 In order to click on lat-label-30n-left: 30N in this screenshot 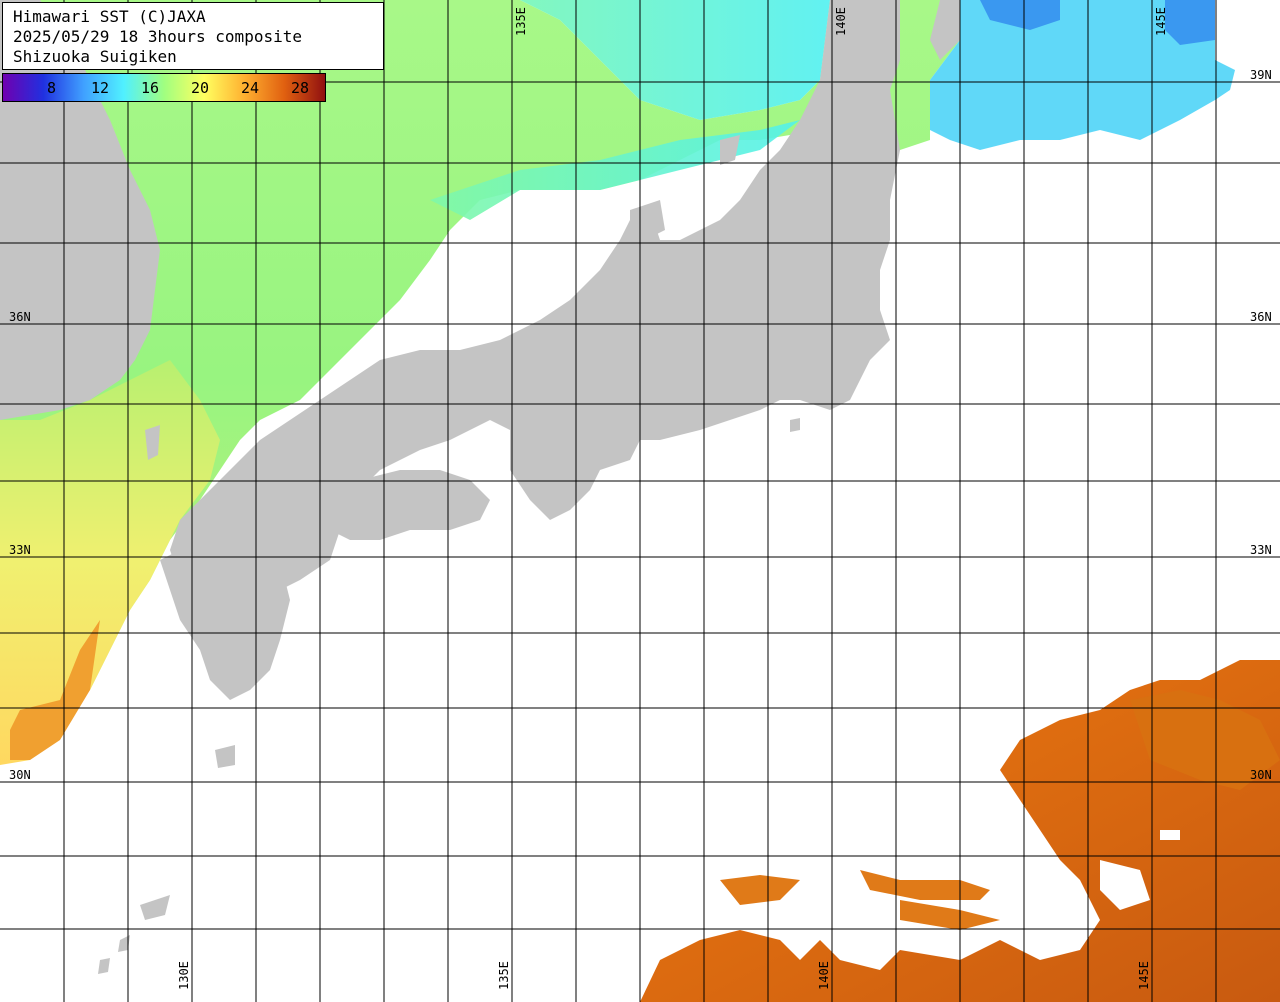, I will do `click(20, 775)`.